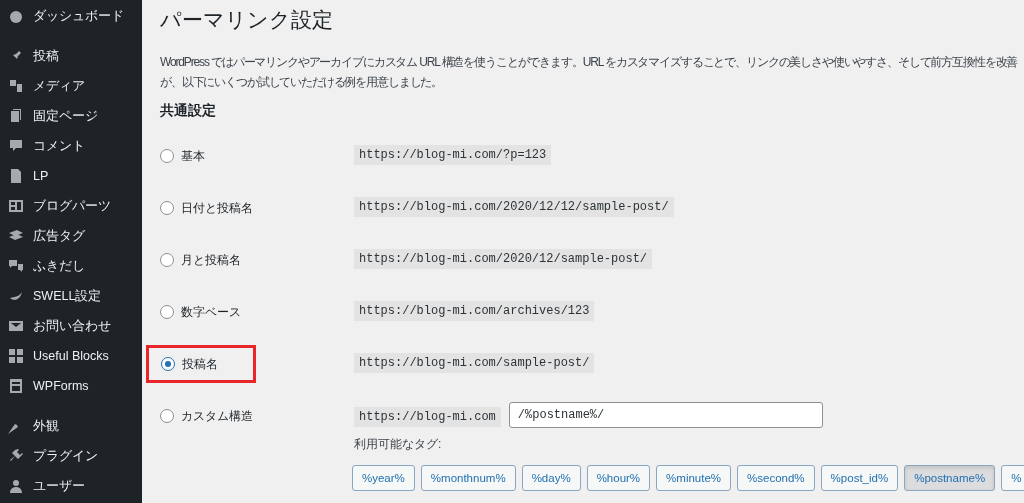 The height and width of the screenshot is (503, 1024). Describe the element at coordinates (589, 62) in the screenshot. I see `description-text: WordPress ではパーマリンクやアーカイブにカスタム URL 構造を使うことができます。URL をカスタマイズすることで、リンクの美しさや使いやすさ、そして前方互換性を改善` at that location.